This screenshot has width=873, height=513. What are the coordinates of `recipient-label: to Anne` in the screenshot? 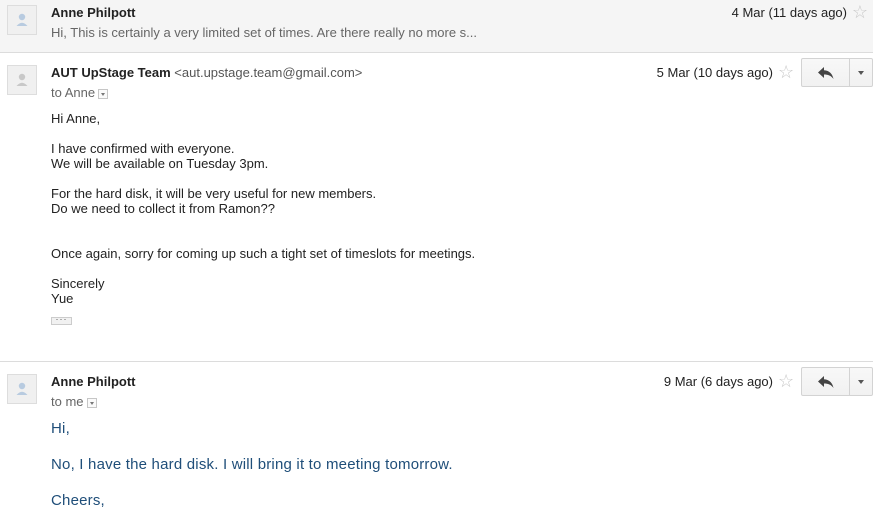 It's located at (73, 92).